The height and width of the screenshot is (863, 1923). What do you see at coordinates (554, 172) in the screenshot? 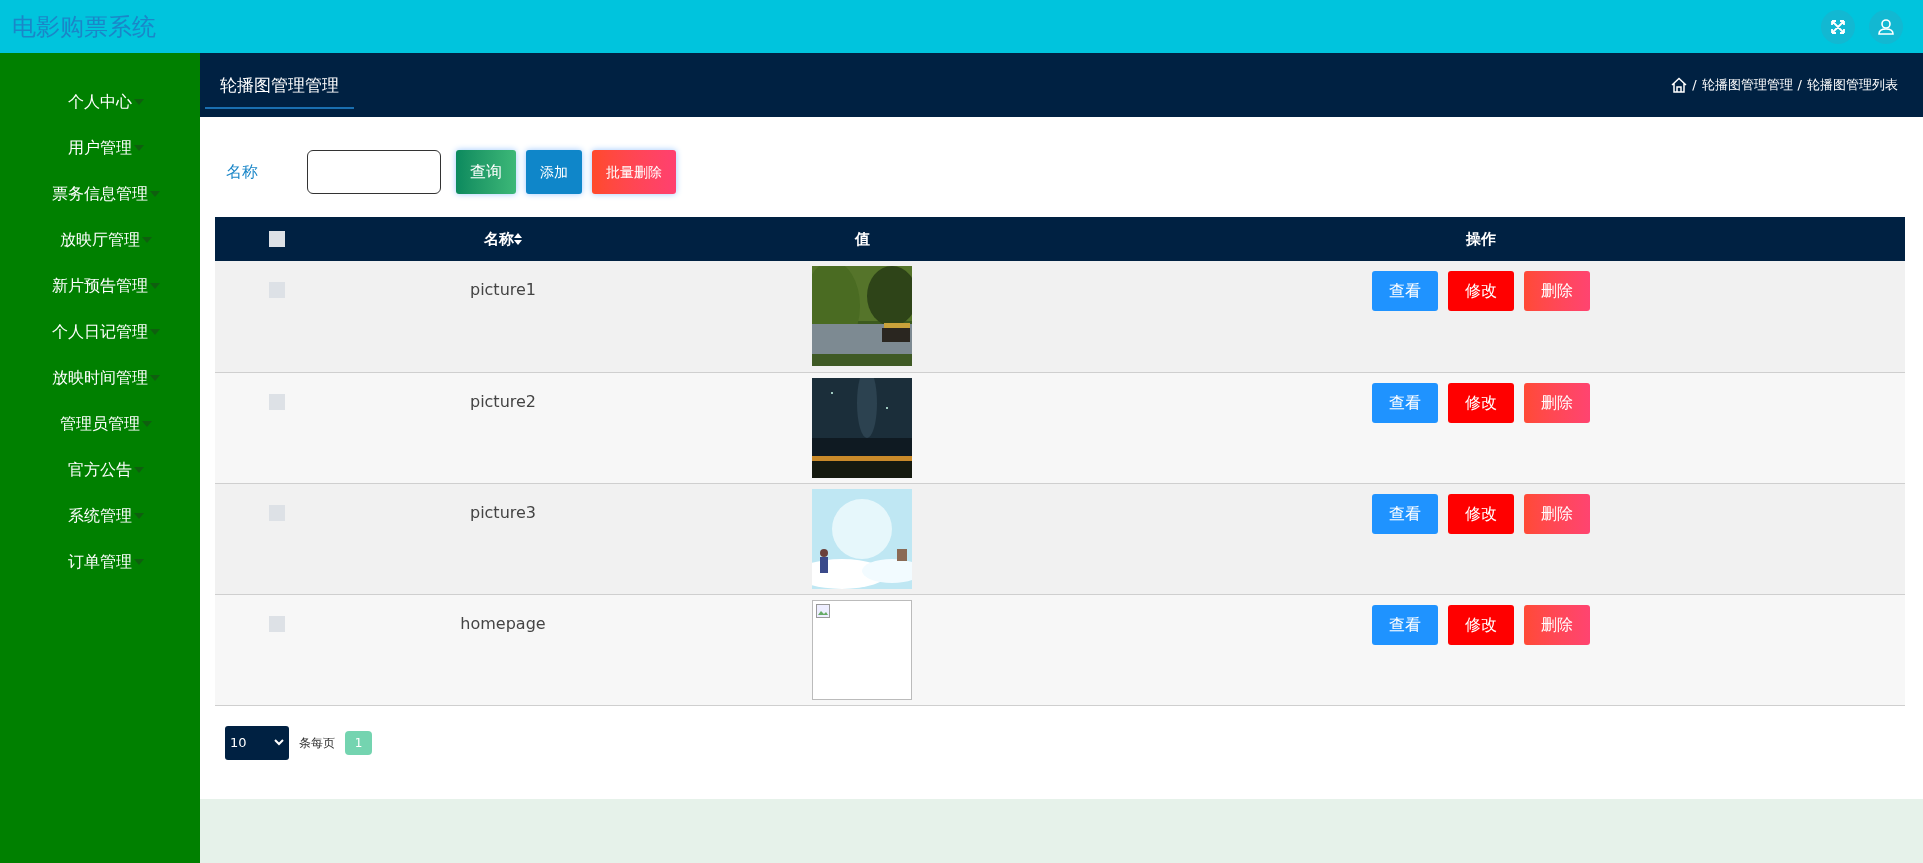
I see `toolbar-button: 添加` at bounding box center [554, 172].